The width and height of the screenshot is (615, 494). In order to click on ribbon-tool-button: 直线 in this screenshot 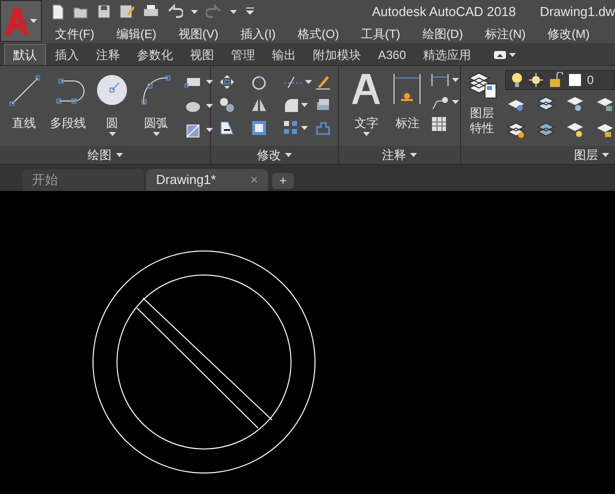, I will do `click(24, 102)`.